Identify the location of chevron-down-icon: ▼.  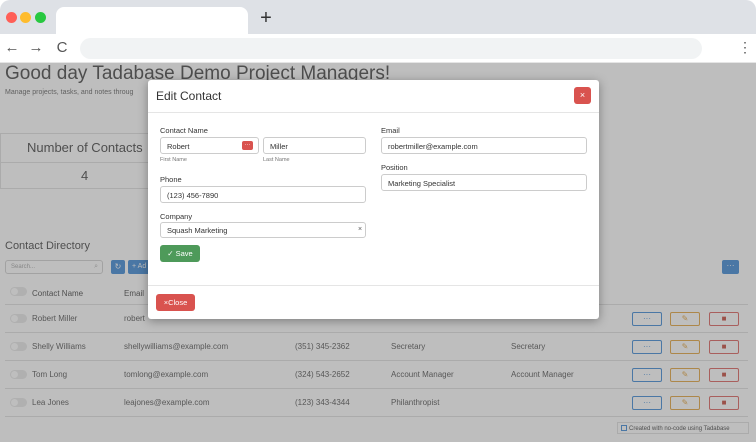
(365, 230).